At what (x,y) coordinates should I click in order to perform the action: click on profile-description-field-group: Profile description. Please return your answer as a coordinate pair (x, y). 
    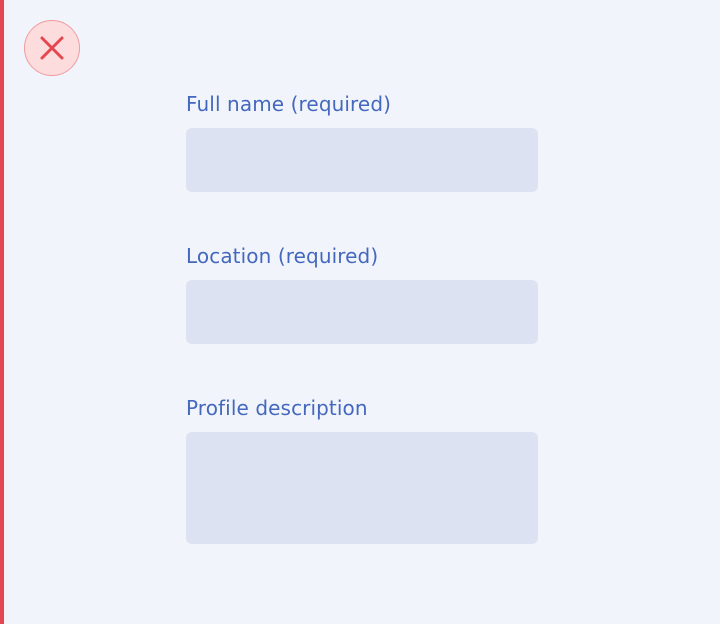
    Looking at the image, I should click on (362, 468).